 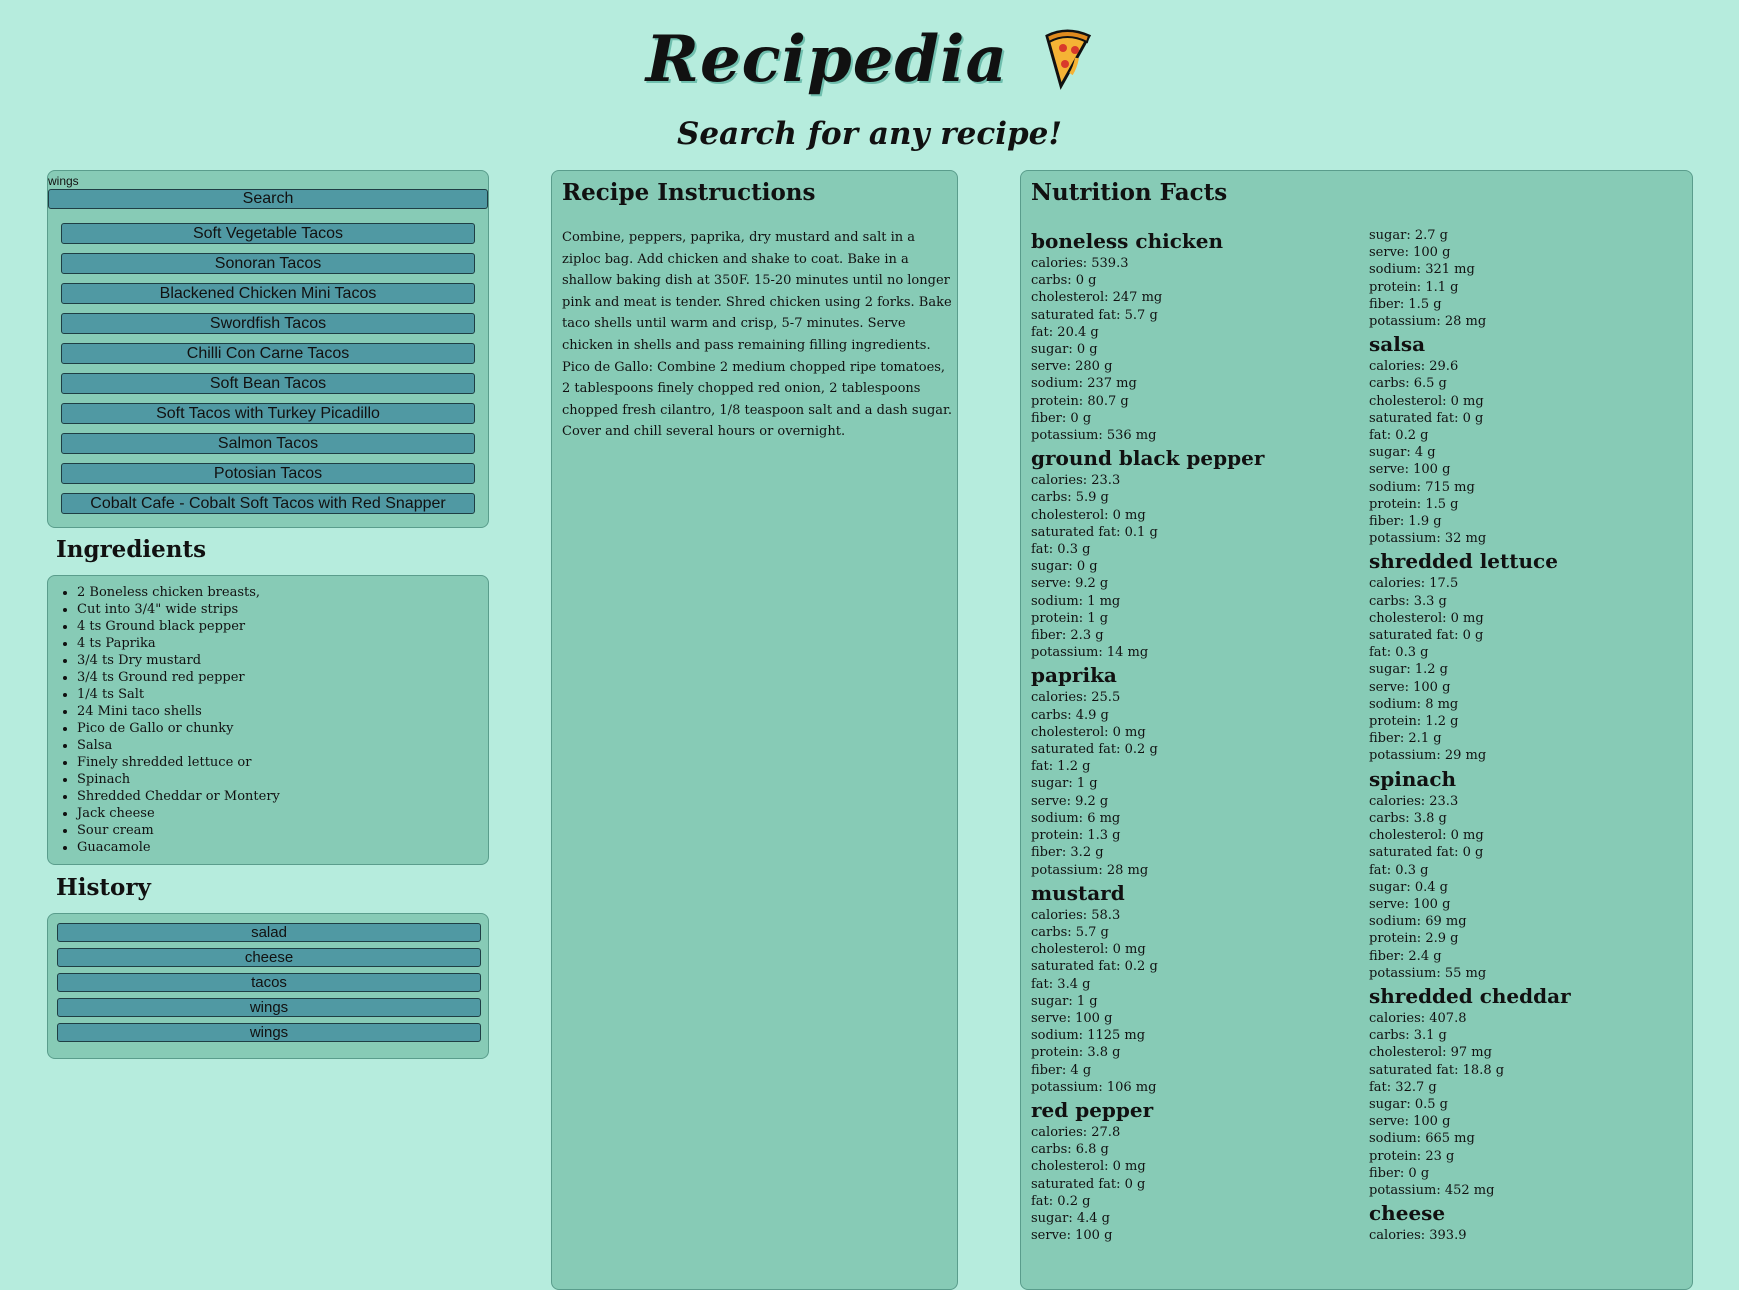 What do you see at coordinates (1097, 298) in the screenshot?
I see `nutrition-row: cholesterol: 247 mg` at bounding box center [1097, 298].